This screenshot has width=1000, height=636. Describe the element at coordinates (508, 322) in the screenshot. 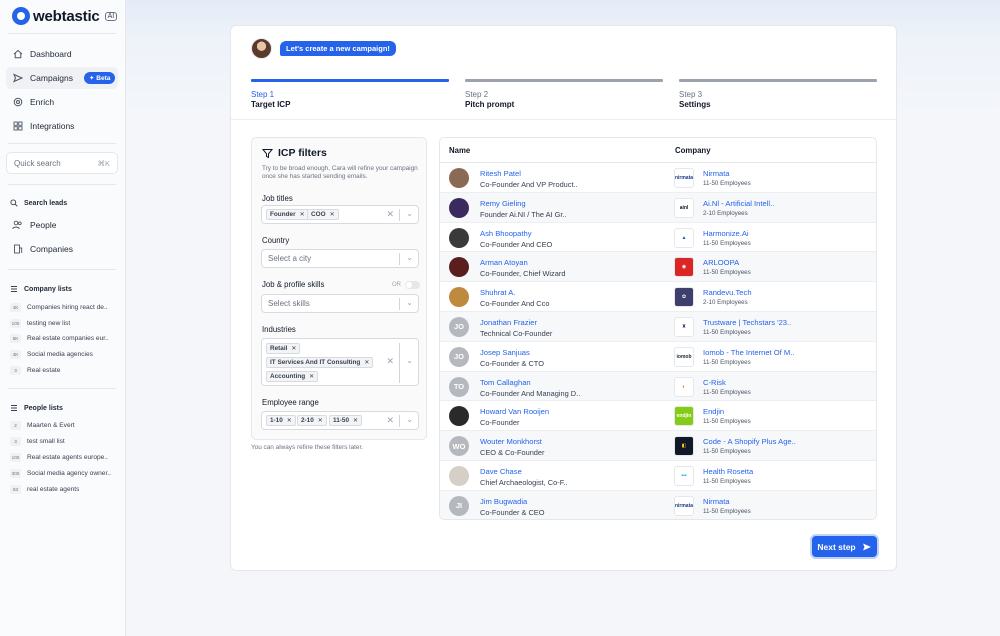

I see `person-name-link: Jonathan Frazier` at that location.